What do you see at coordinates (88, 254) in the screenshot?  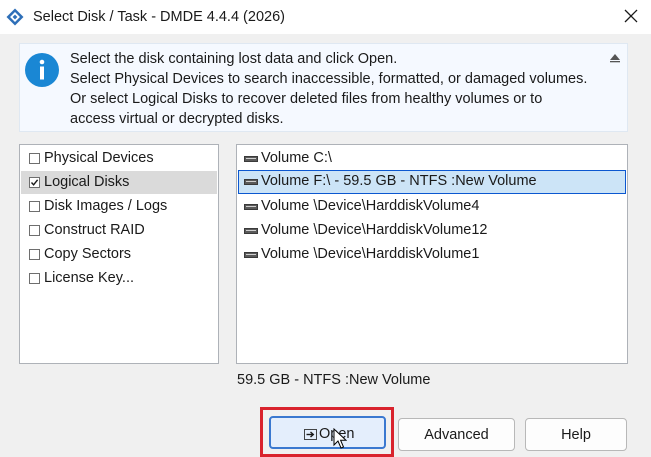 I see `task-label: Copy Sectors` at bounding box center [88, 254].